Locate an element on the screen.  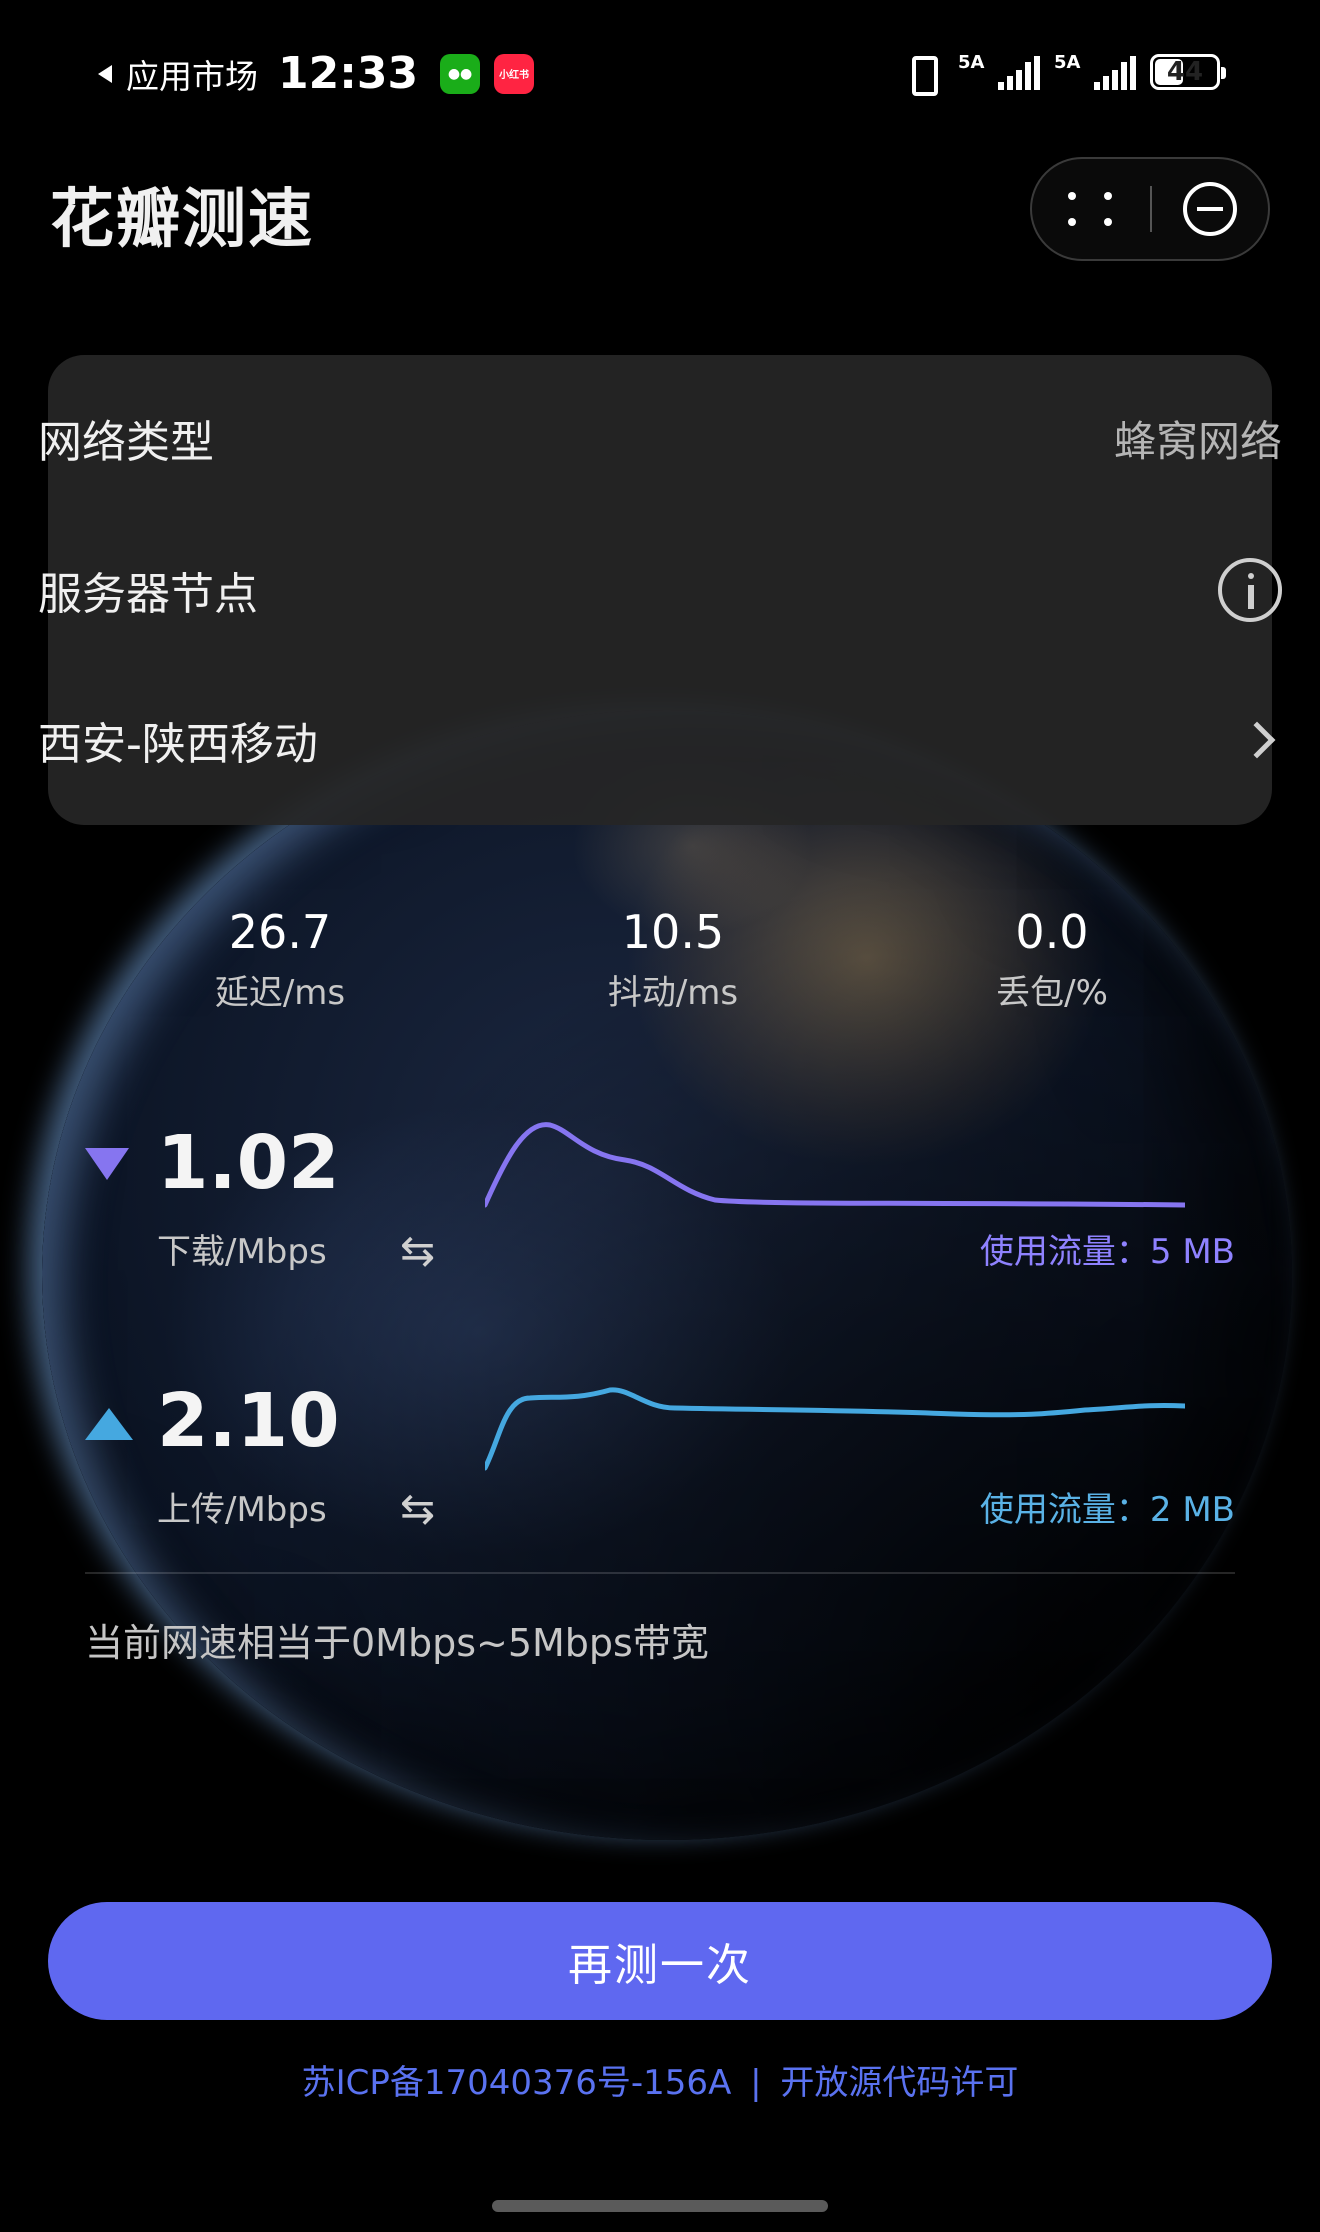
download-usage: 使用流量：5 MB is located at coordinates (1107, 1252).